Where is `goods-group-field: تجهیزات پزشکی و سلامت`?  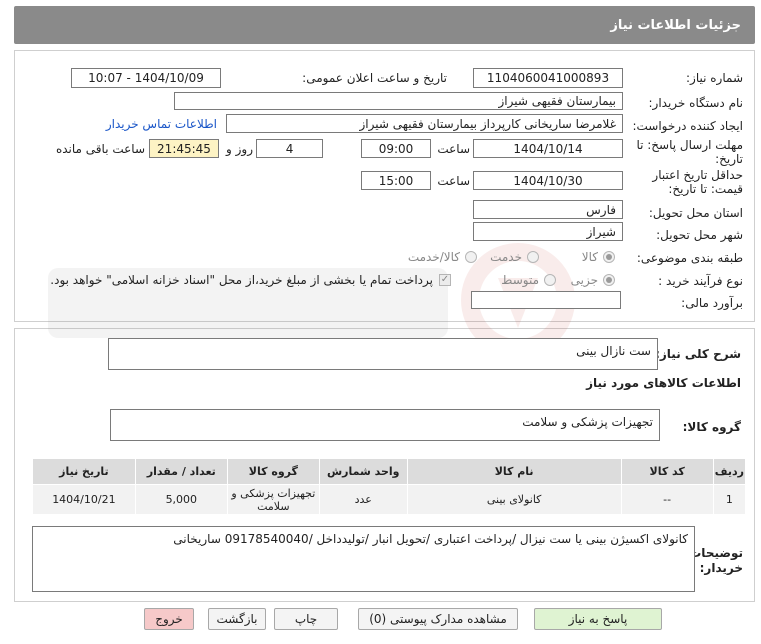
goods-group-field: تجهیزات پزشکی و سلامت is located at coordinates (385, 425).